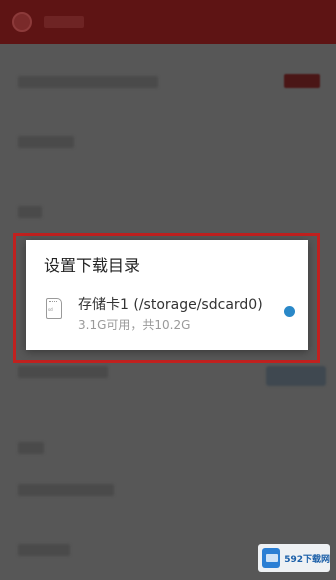 Image resolution: width=336 pixels, height=580 pixels. I want to click on watermark: 592下载网, so click(294, 558).